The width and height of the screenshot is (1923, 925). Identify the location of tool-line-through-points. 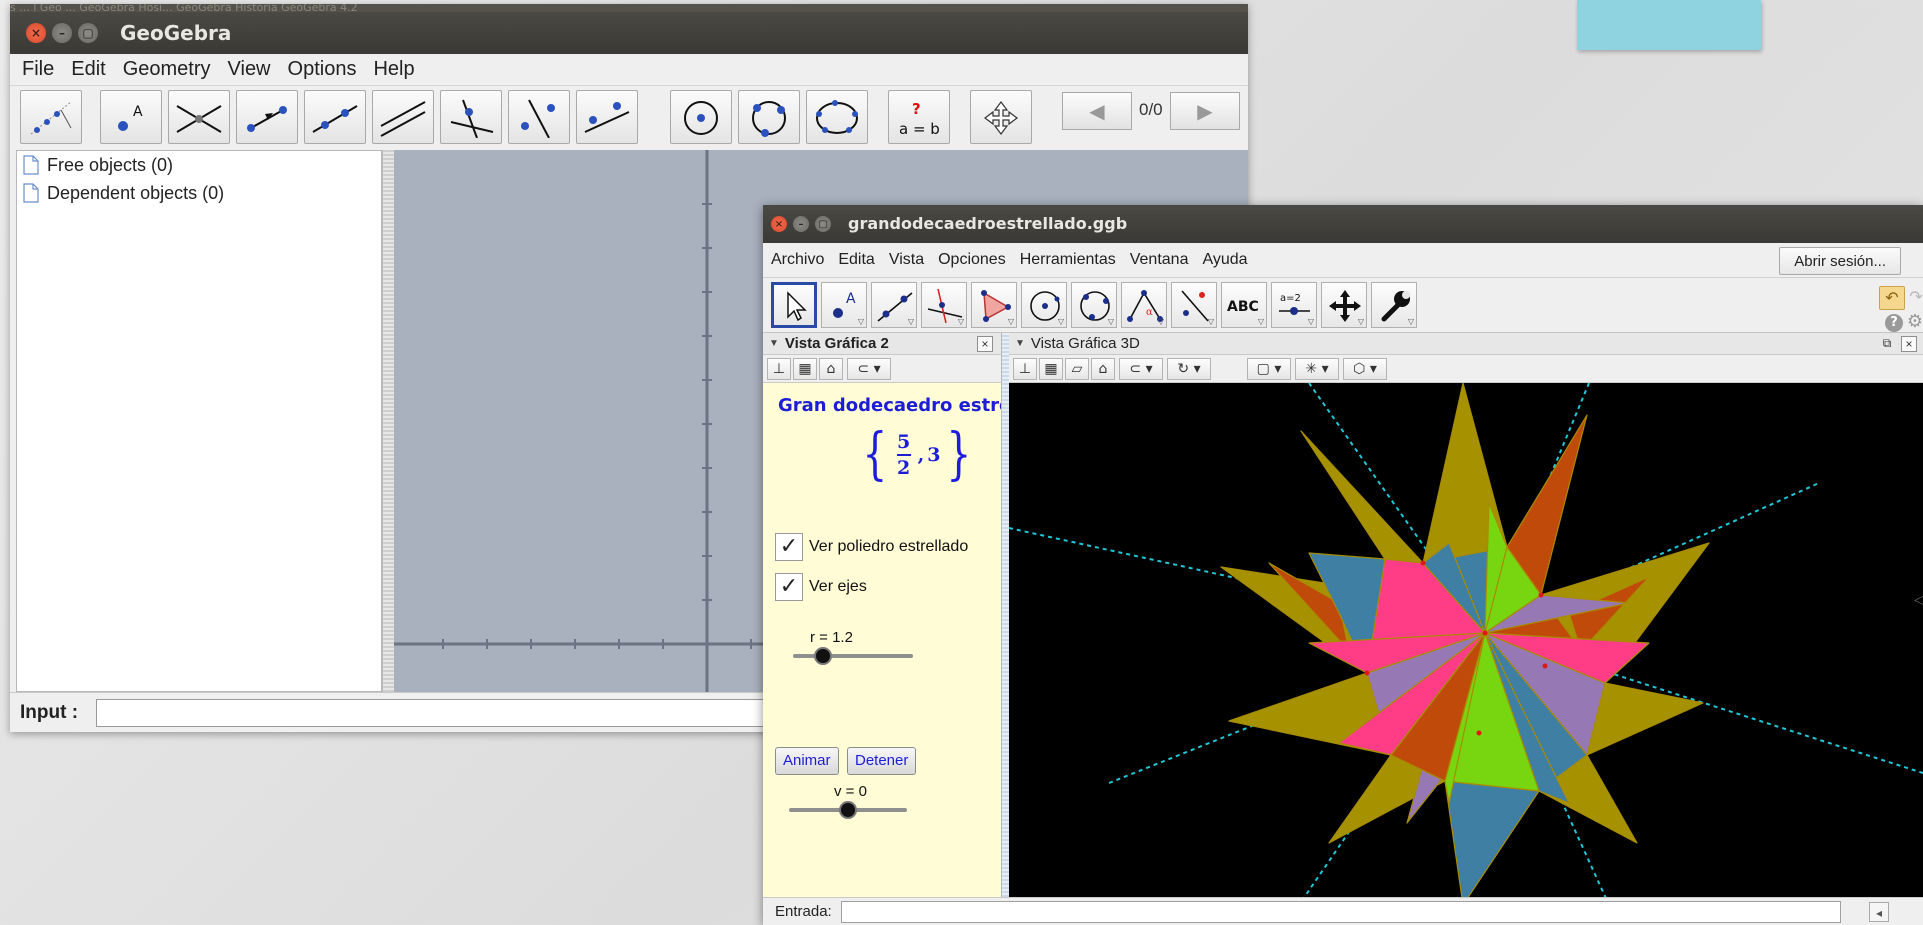
(607, 117).